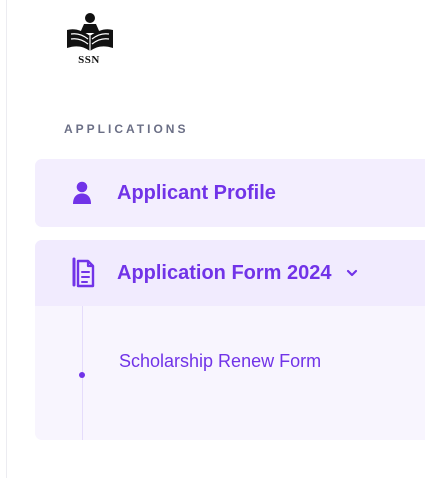  What do you see at coordinates (82, 375) in the screenshot?
I see `submenu-bullet-icon` at bounding box center [82, 375].